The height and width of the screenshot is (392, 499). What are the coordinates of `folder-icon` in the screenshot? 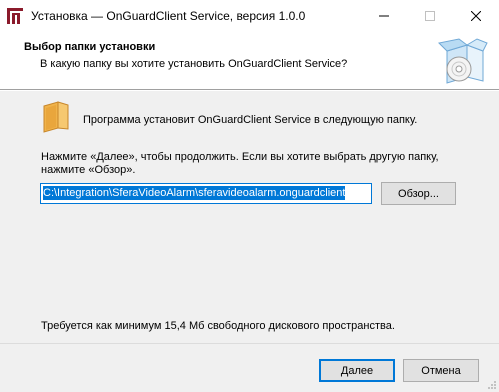 It's located at (56, 117).